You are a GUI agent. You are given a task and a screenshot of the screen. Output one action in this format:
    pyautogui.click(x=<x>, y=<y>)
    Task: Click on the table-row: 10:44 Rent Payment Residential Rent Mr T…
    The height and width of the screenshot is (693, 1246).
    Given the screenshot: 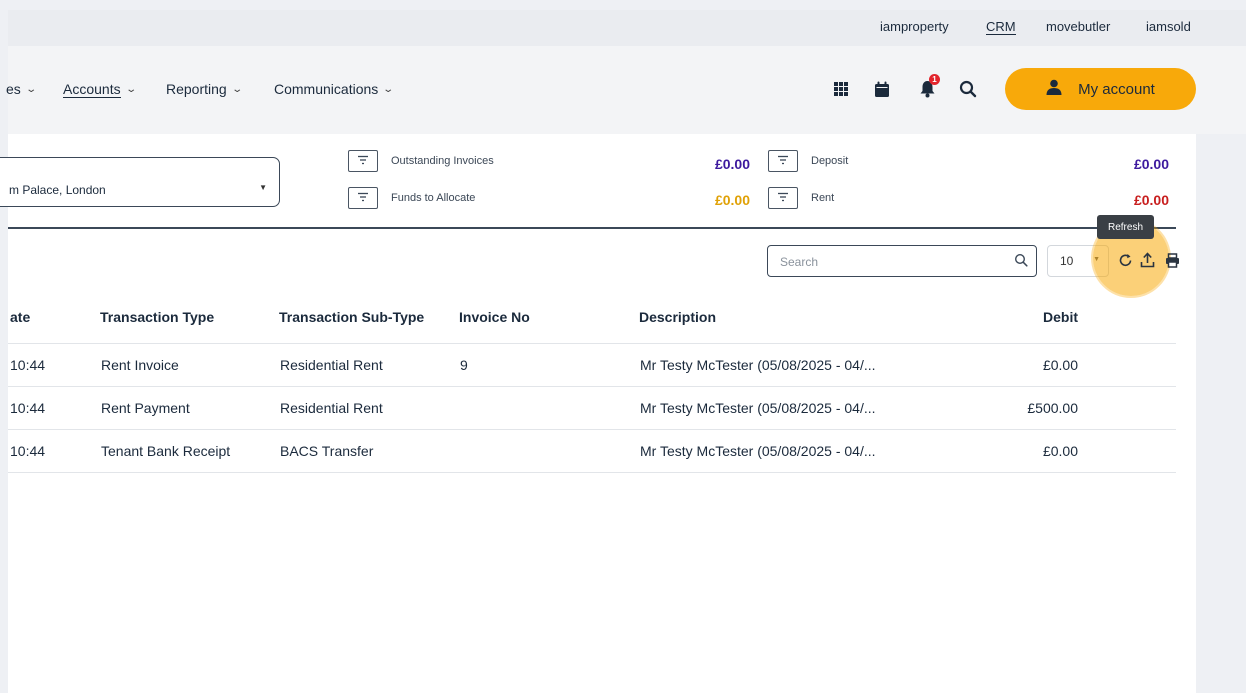 What is the action you would take?
    pyautogui.click(x=592, y=408)
    